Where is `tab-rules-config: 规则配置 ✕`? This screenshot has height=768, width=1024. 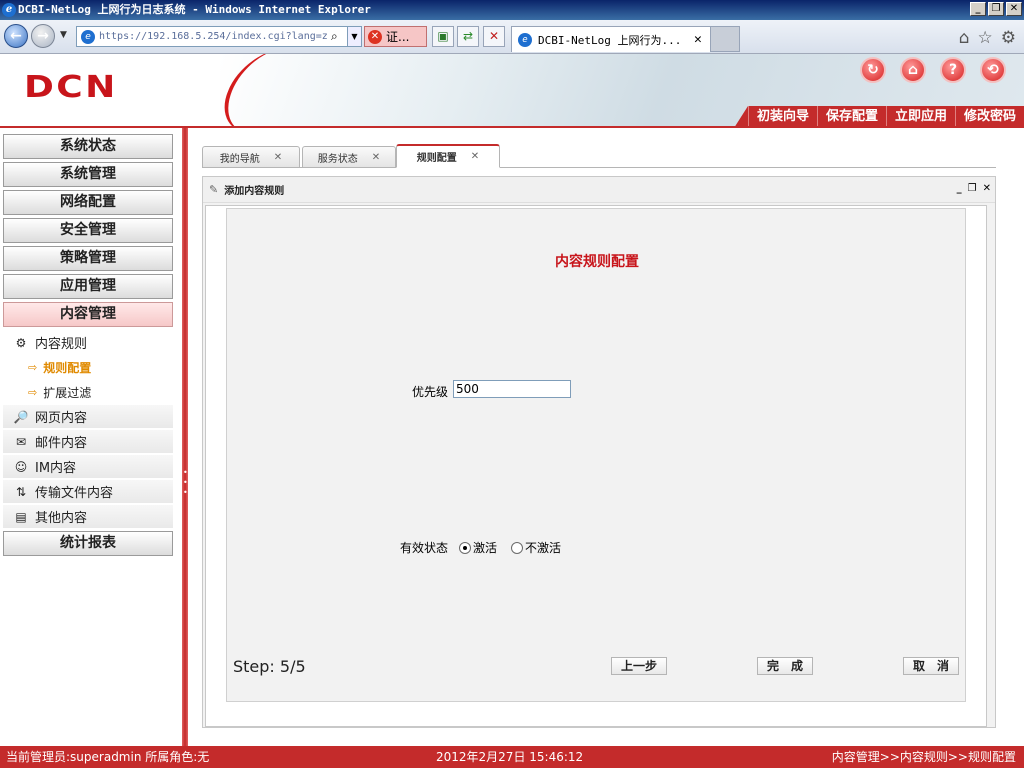
tab-rules-config: 规则配置 ✕ is located at coordinates (448, 156).